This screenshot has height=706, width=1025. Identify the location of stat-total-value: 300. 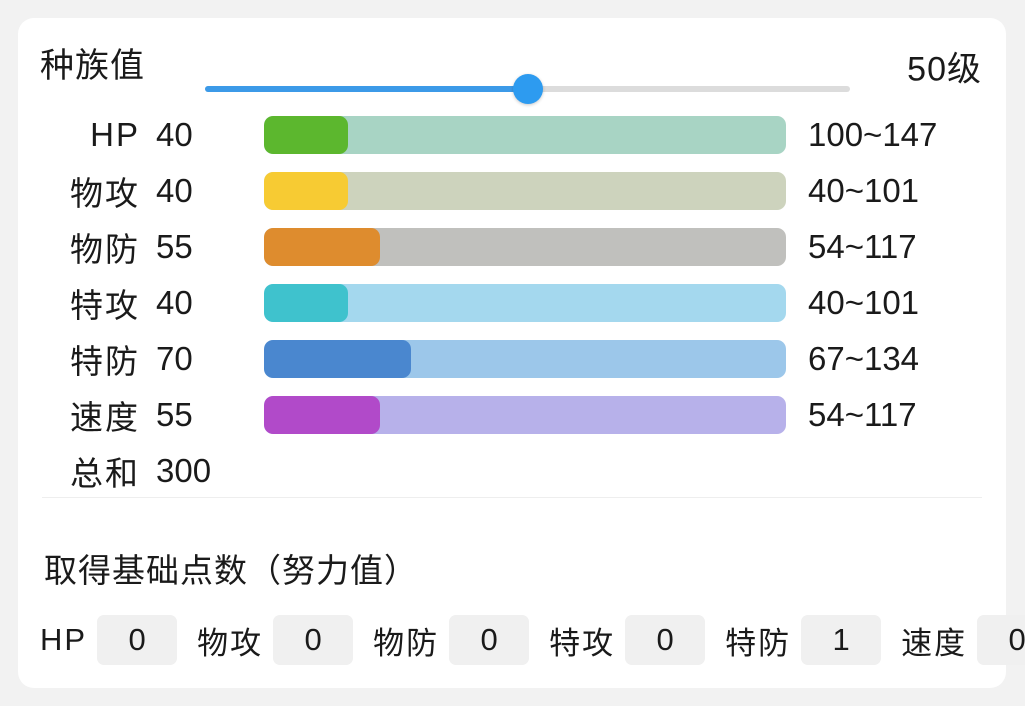
(184, 470).